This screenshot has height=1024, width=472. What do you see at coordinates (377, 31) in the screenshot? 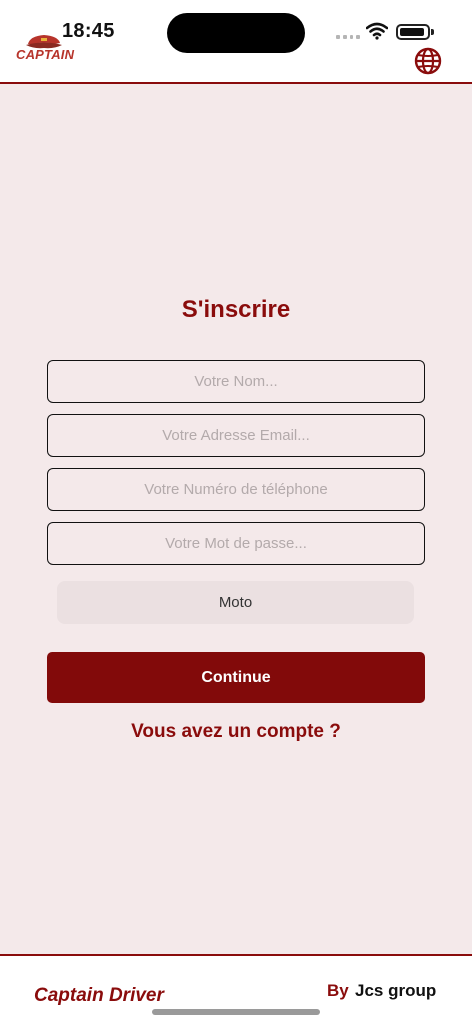
I see `wifi-icon` at bounding box center [377, 31].